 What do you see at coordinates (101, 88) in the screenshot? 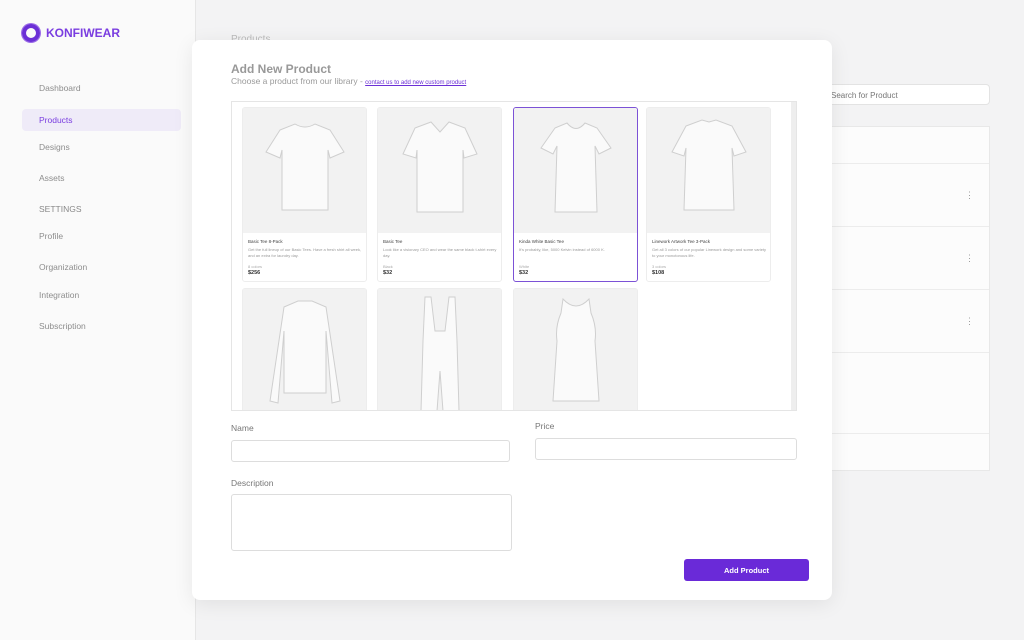
I see `sidebar-item-dashboard: Dashboard` at bounding box center [101, 88].